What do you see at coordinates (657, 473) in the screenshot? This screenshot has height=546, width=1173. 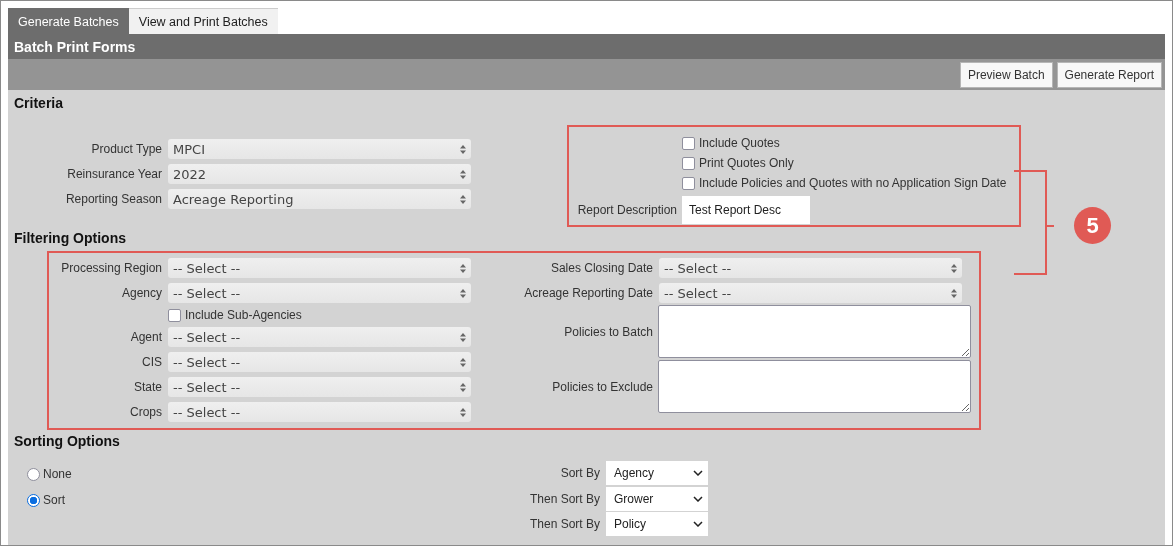 I see `dropdown: Agency` at bounding box center [657, 473].